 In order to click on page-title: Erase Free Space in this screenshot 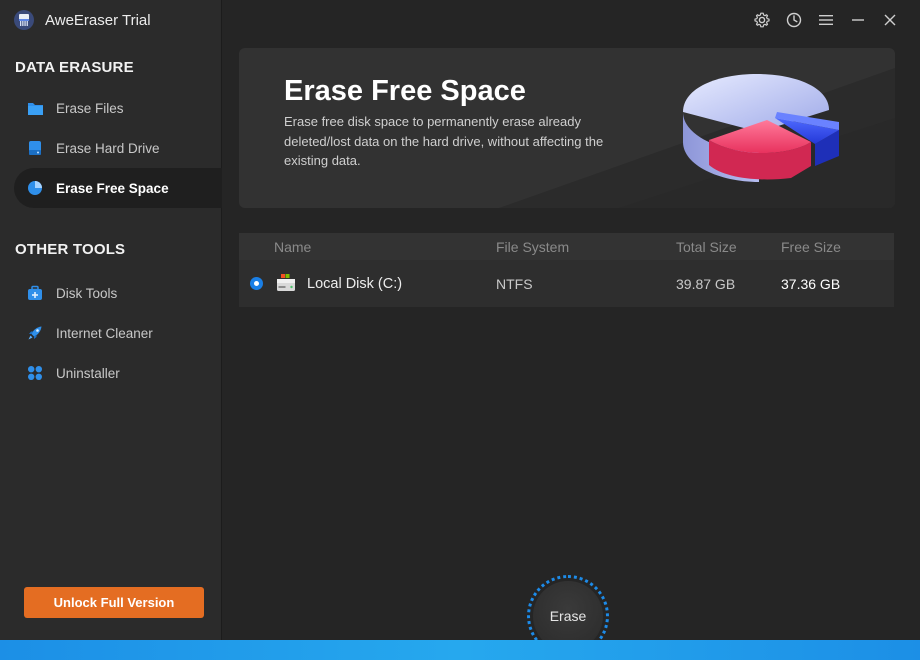, I will do `click(405, 91)`.